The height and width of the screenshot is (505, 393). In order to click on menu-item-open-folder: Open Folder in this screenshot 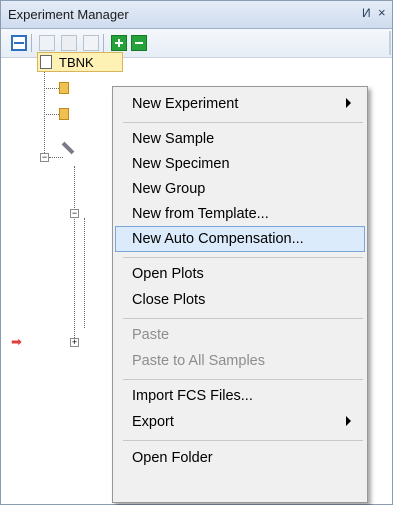, I will do `click(240, 458)`.